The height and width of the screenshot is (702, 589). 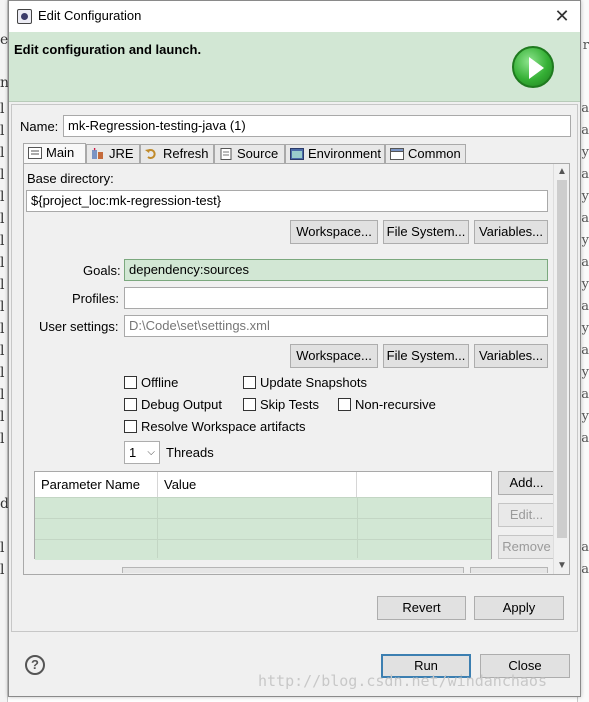 I want to click on eclipse-app-icon, so click(x=24, y=16).